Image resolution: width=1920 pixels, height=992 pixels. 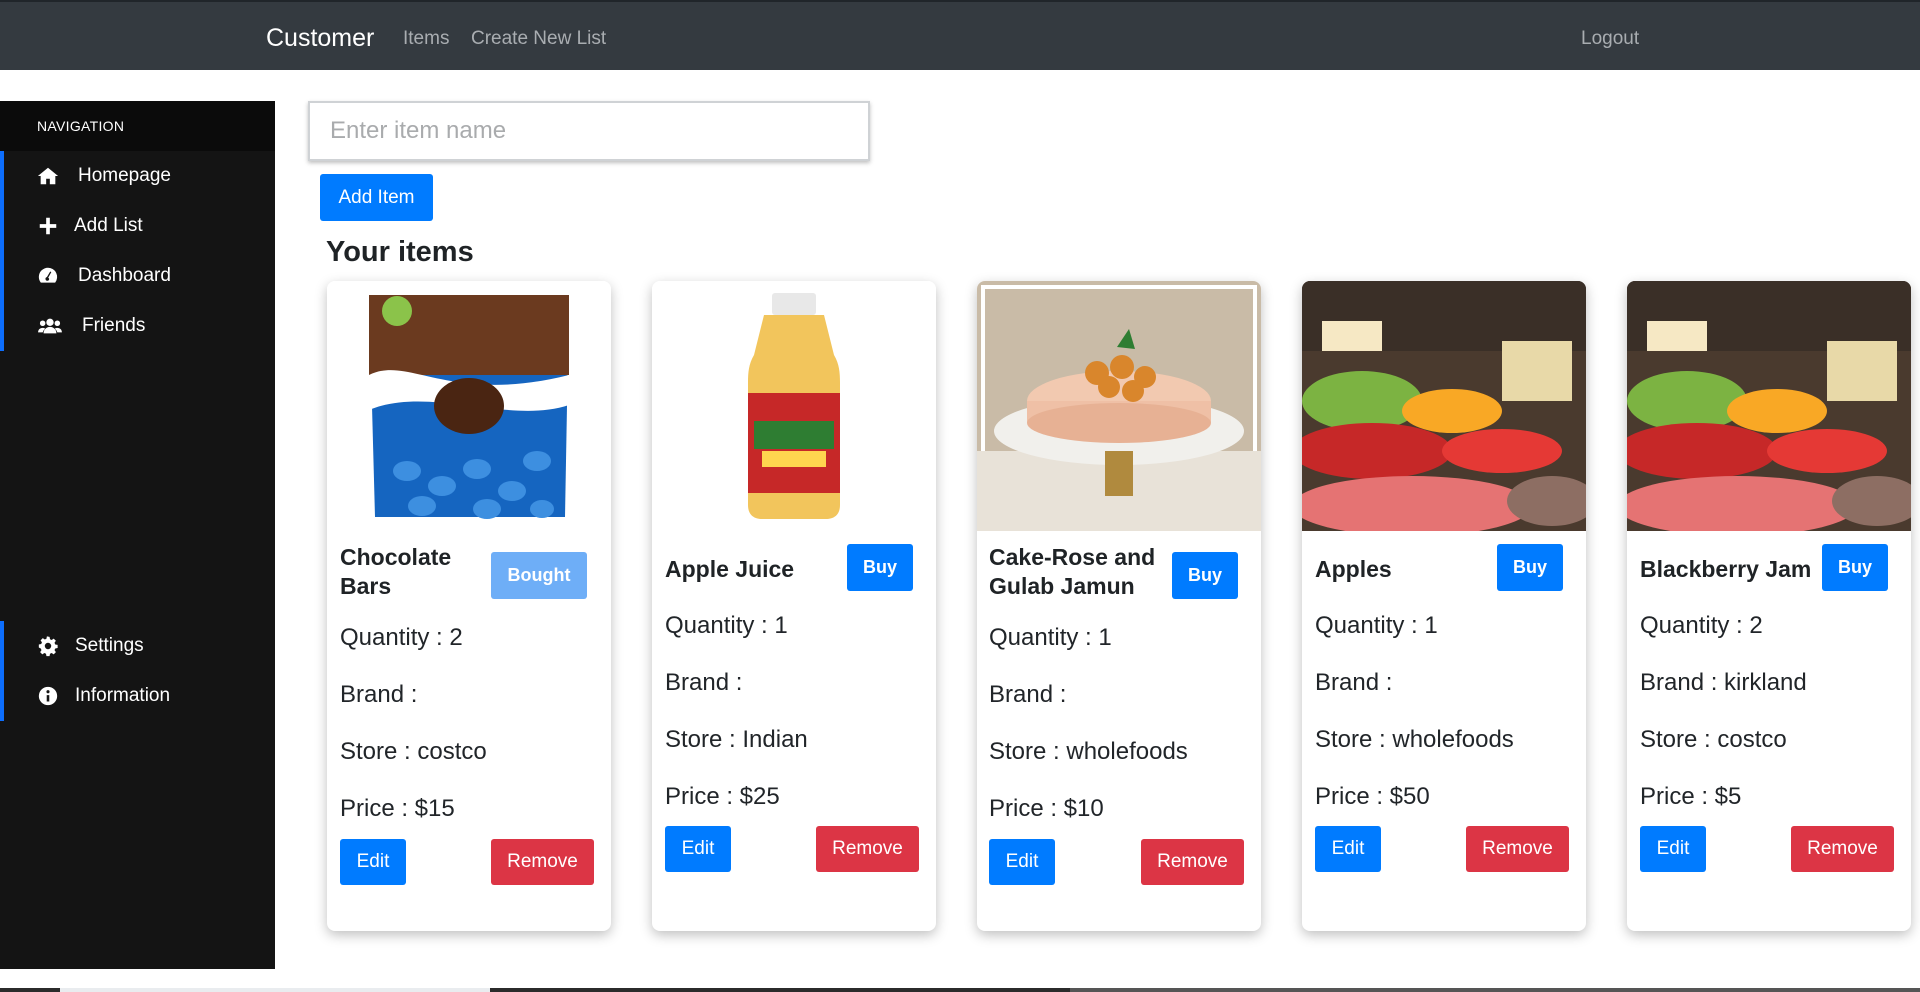 I want to click on sidebar-item-homepage: Homepage, so click(x=139, y=176).